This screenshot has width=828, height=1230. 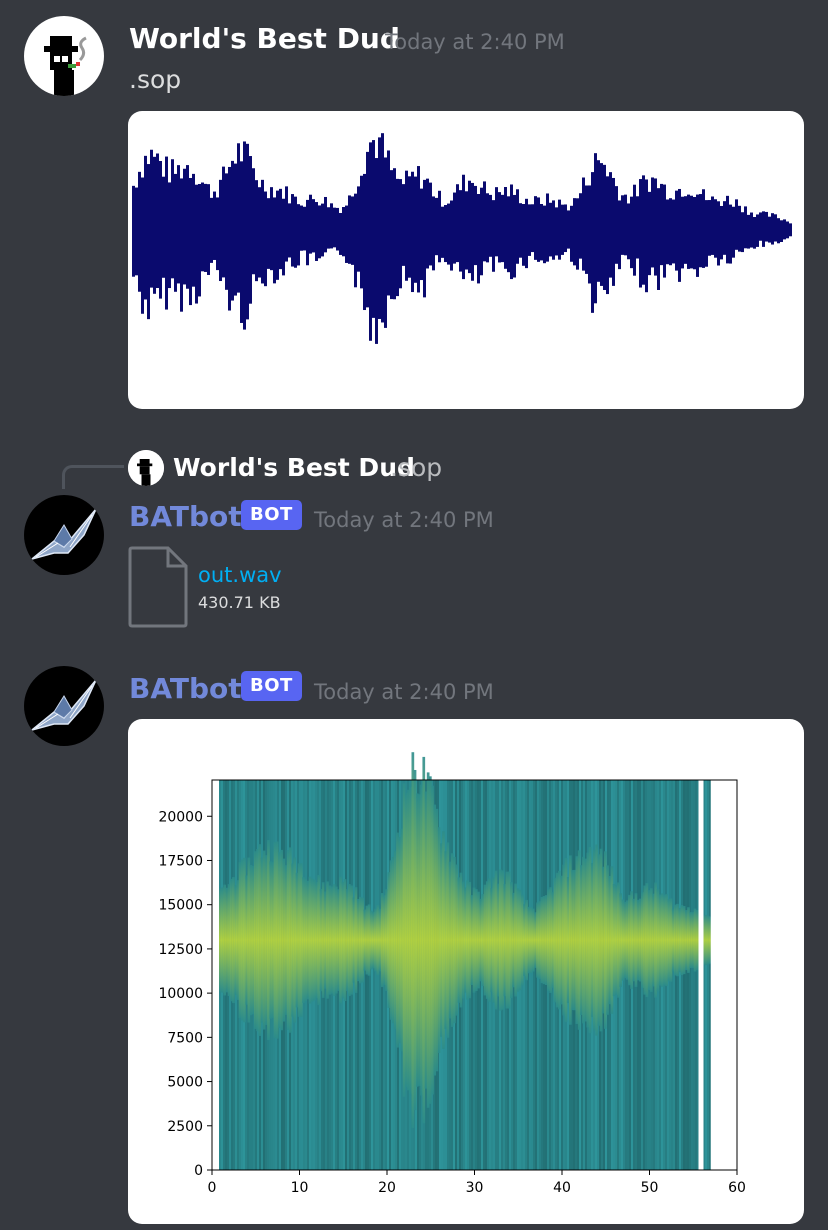 What do you see at coordinates (416, 468) in the screenshot?
I see `reply-content: .sop` at bounding box center [416, 468].